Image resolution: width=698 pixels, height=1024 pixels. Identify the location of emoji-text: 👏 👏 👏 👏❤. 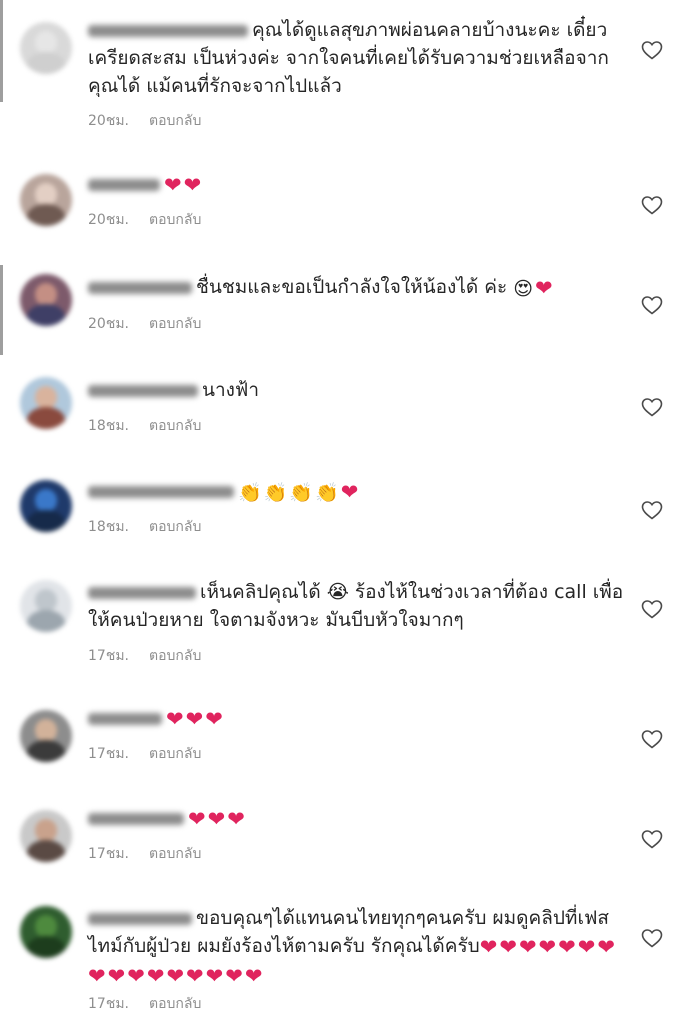
(299, 492).